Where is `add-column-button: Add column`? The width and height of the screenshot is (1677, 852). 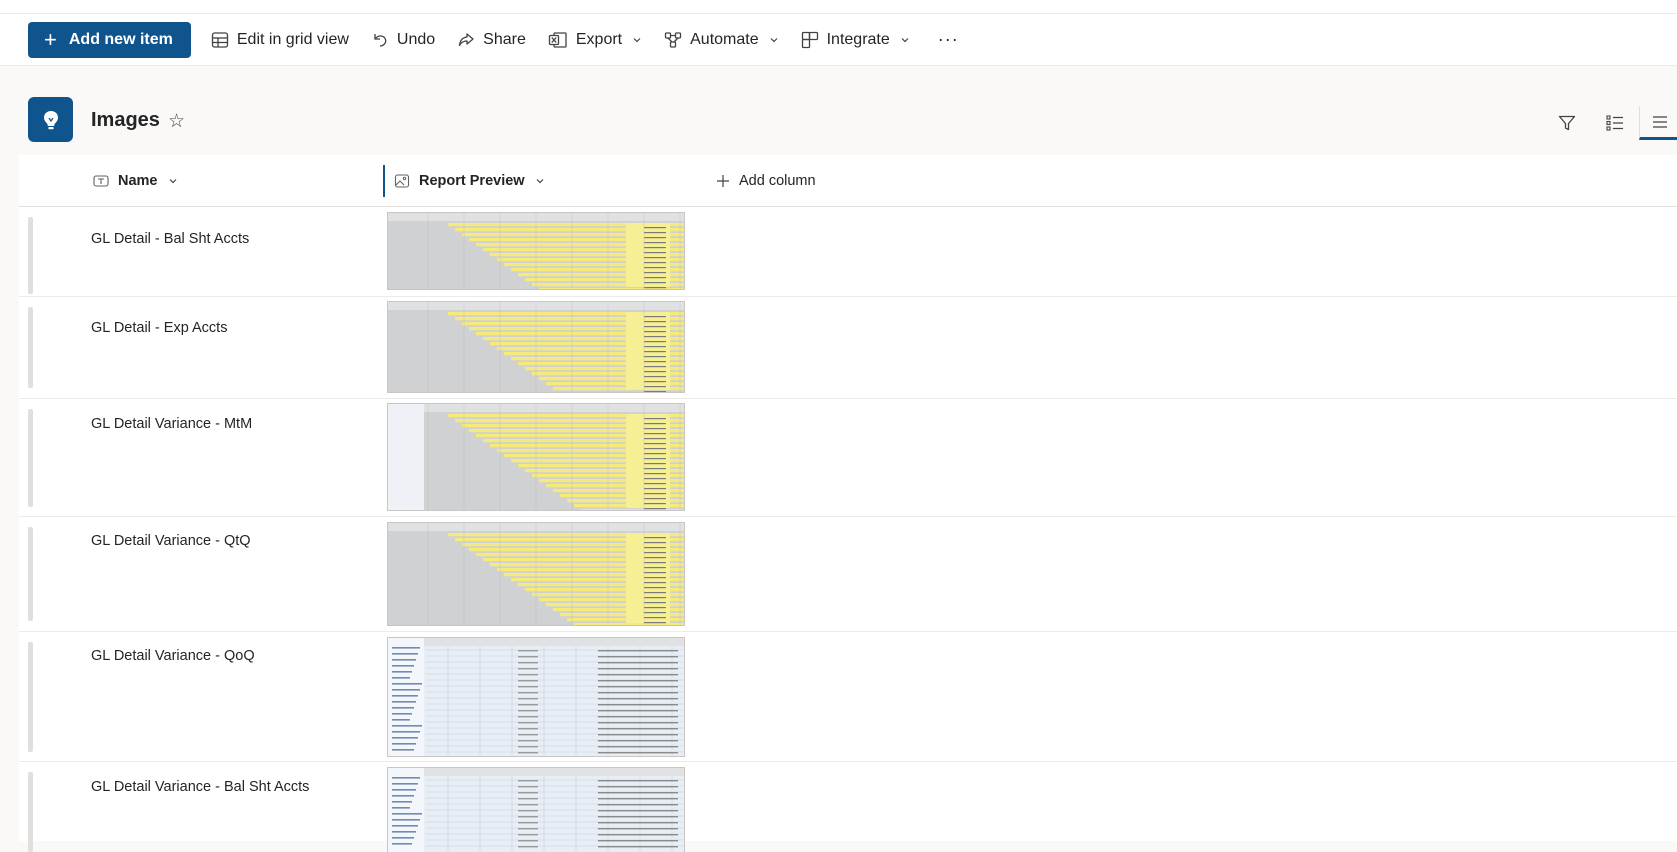
add-column-button: Add column is located at coordinates (766, 181).